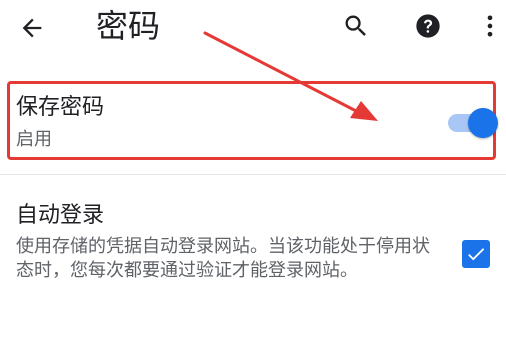 This screenshot has height=342, width=506. I want to click on save-passwords-toggle, so click(472, 123).